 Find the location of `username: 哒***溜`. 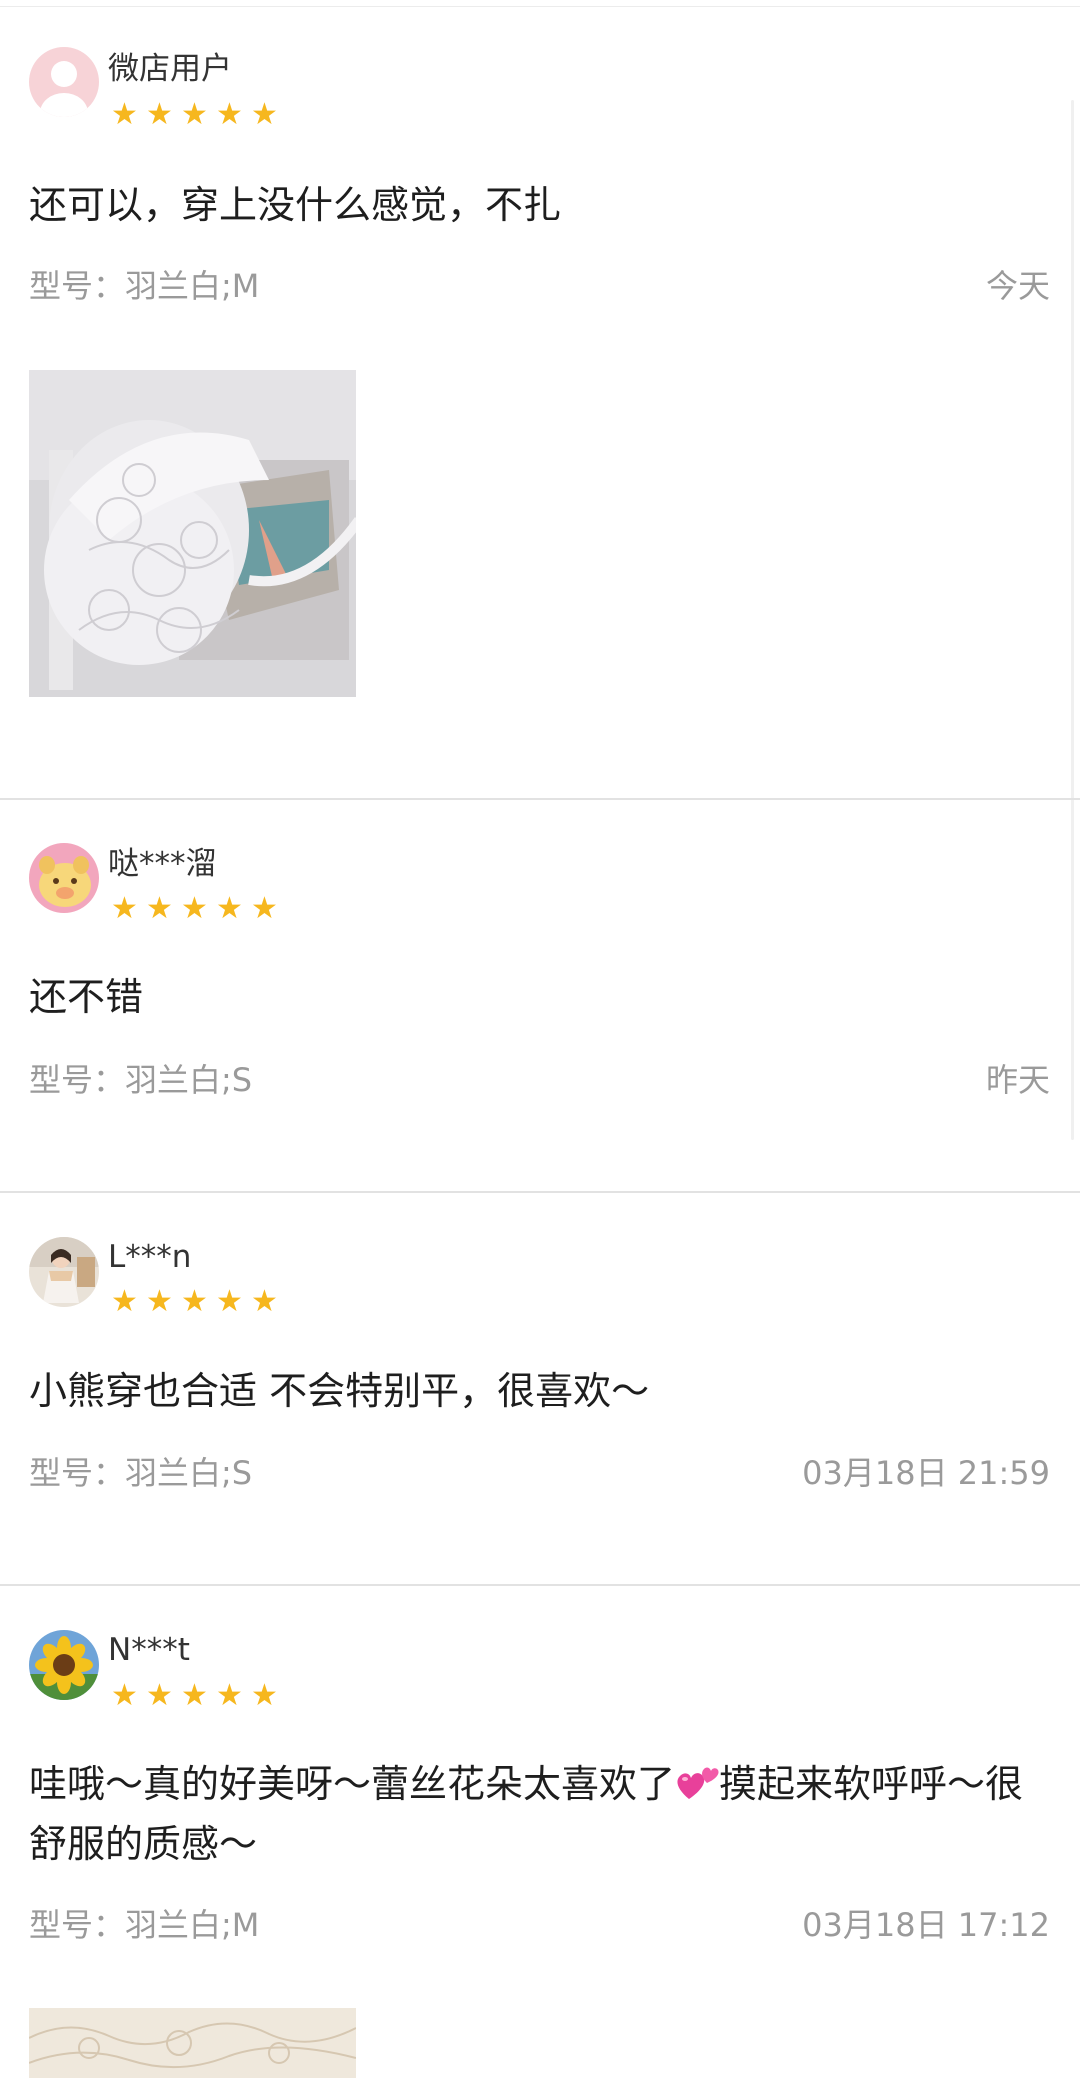

username: 哒***溜 is located at coordinates (162, 864).